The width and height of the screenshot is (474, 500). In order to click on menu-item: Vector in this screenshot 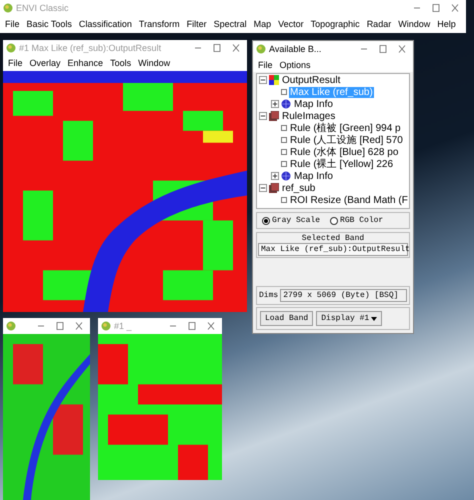, I will do `click(291, 23)`.